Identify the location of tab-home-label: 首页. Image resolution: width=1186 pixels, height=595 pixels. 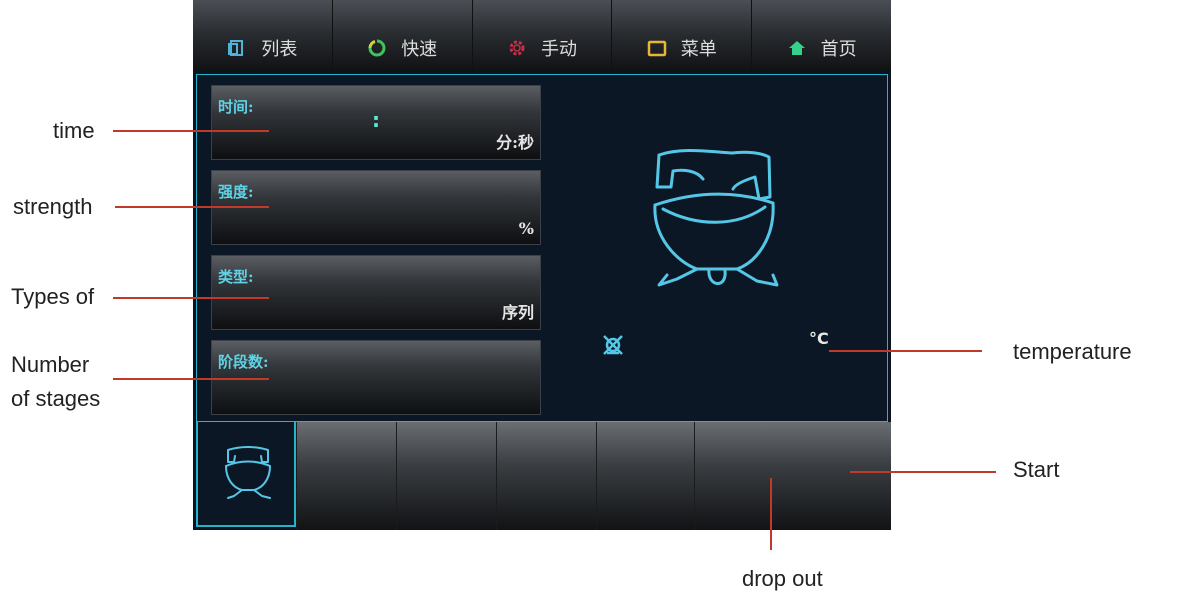
(838, 49).